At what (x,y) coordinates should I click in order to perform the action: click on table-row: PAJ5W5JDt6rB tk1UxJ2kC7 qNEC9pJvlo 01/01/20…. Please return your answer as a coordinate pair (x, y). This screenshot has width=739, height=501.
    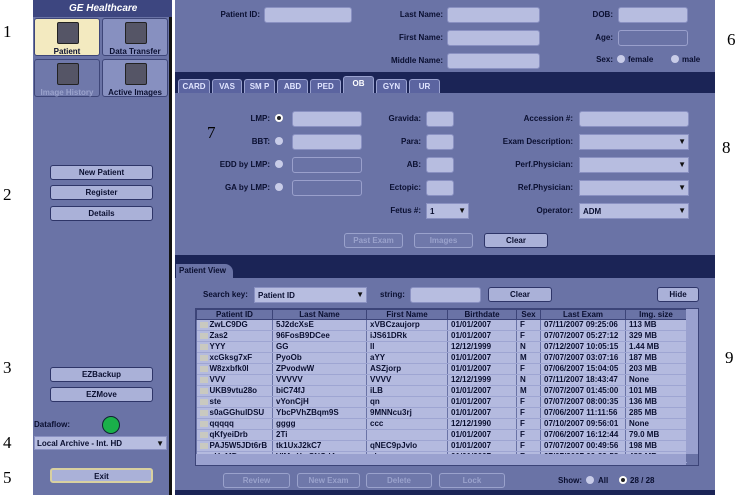
    Looking at the image, I should click on (441, 446).